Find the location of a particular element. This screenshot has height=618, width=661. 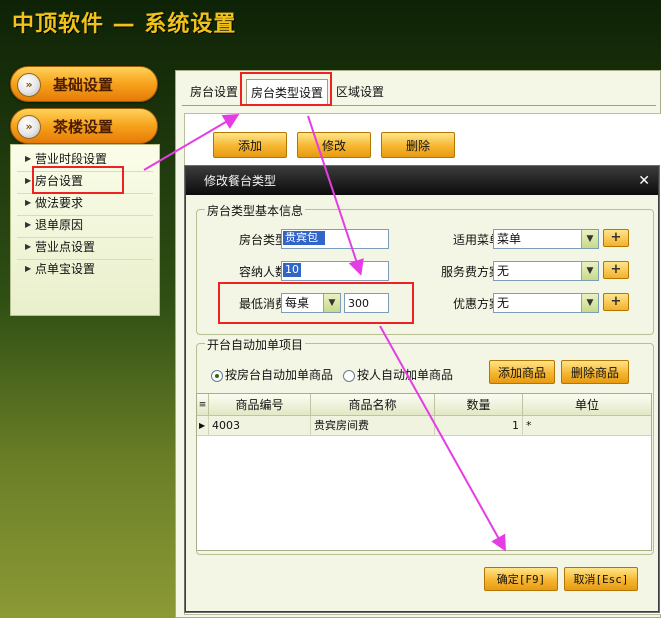

sidebar-item-business-points: ▶ 营业点设置 is located at coordinates (90, 247).